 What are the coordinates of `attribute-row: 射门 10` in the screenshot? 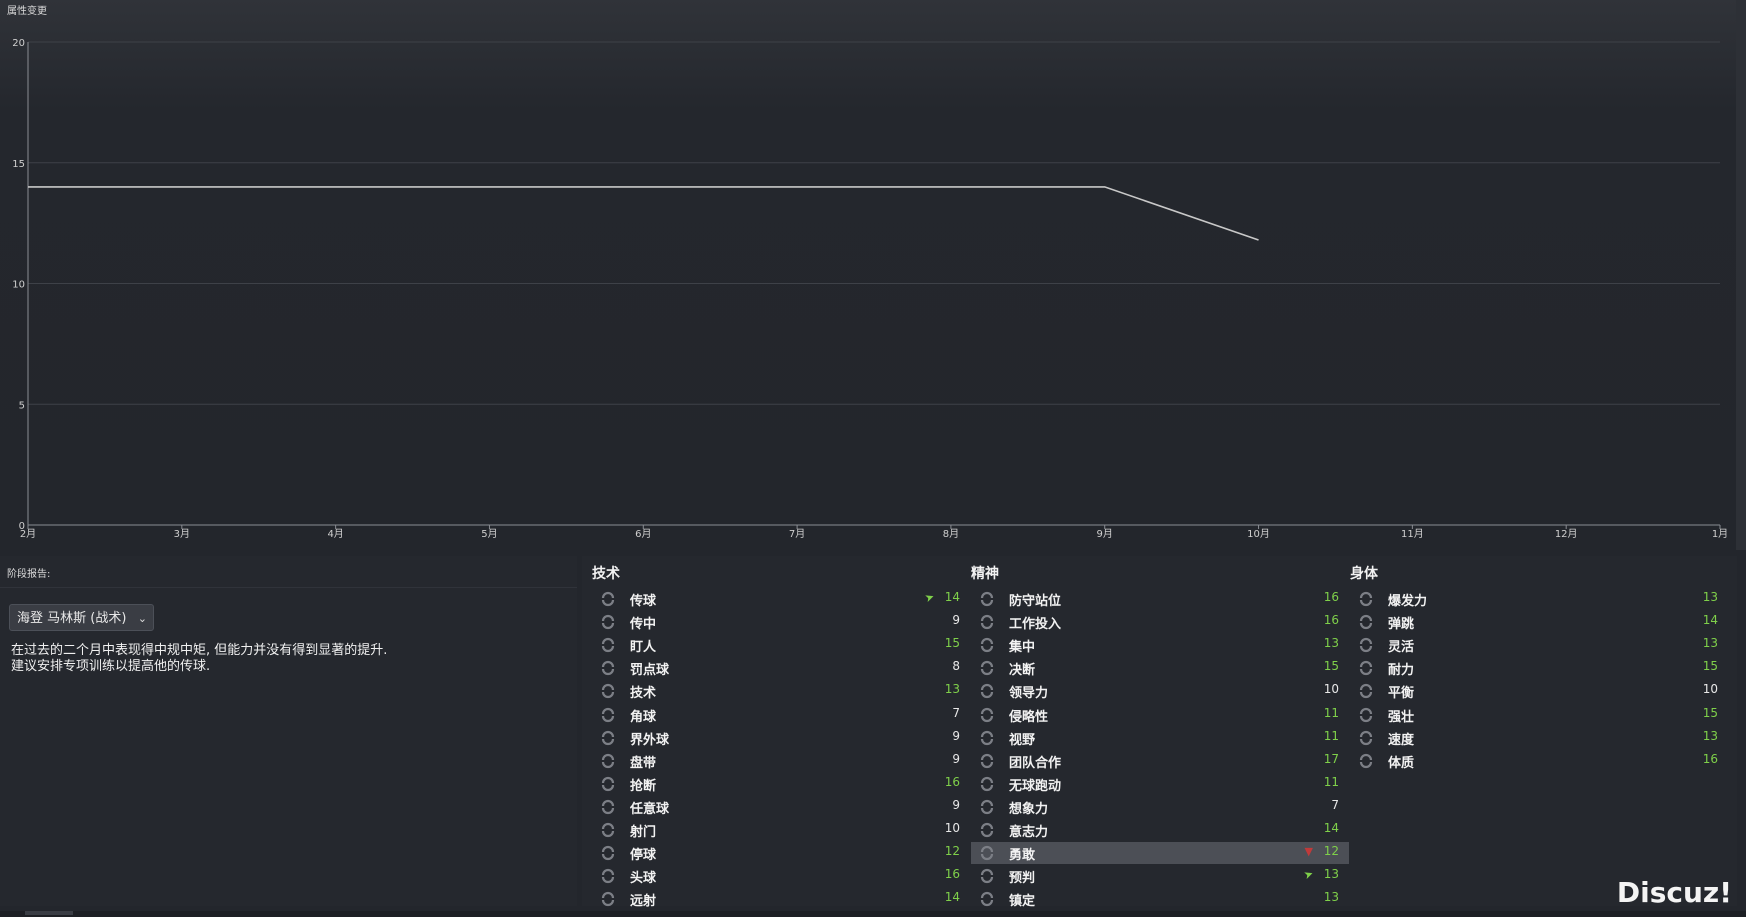 It's located at (781, 830).